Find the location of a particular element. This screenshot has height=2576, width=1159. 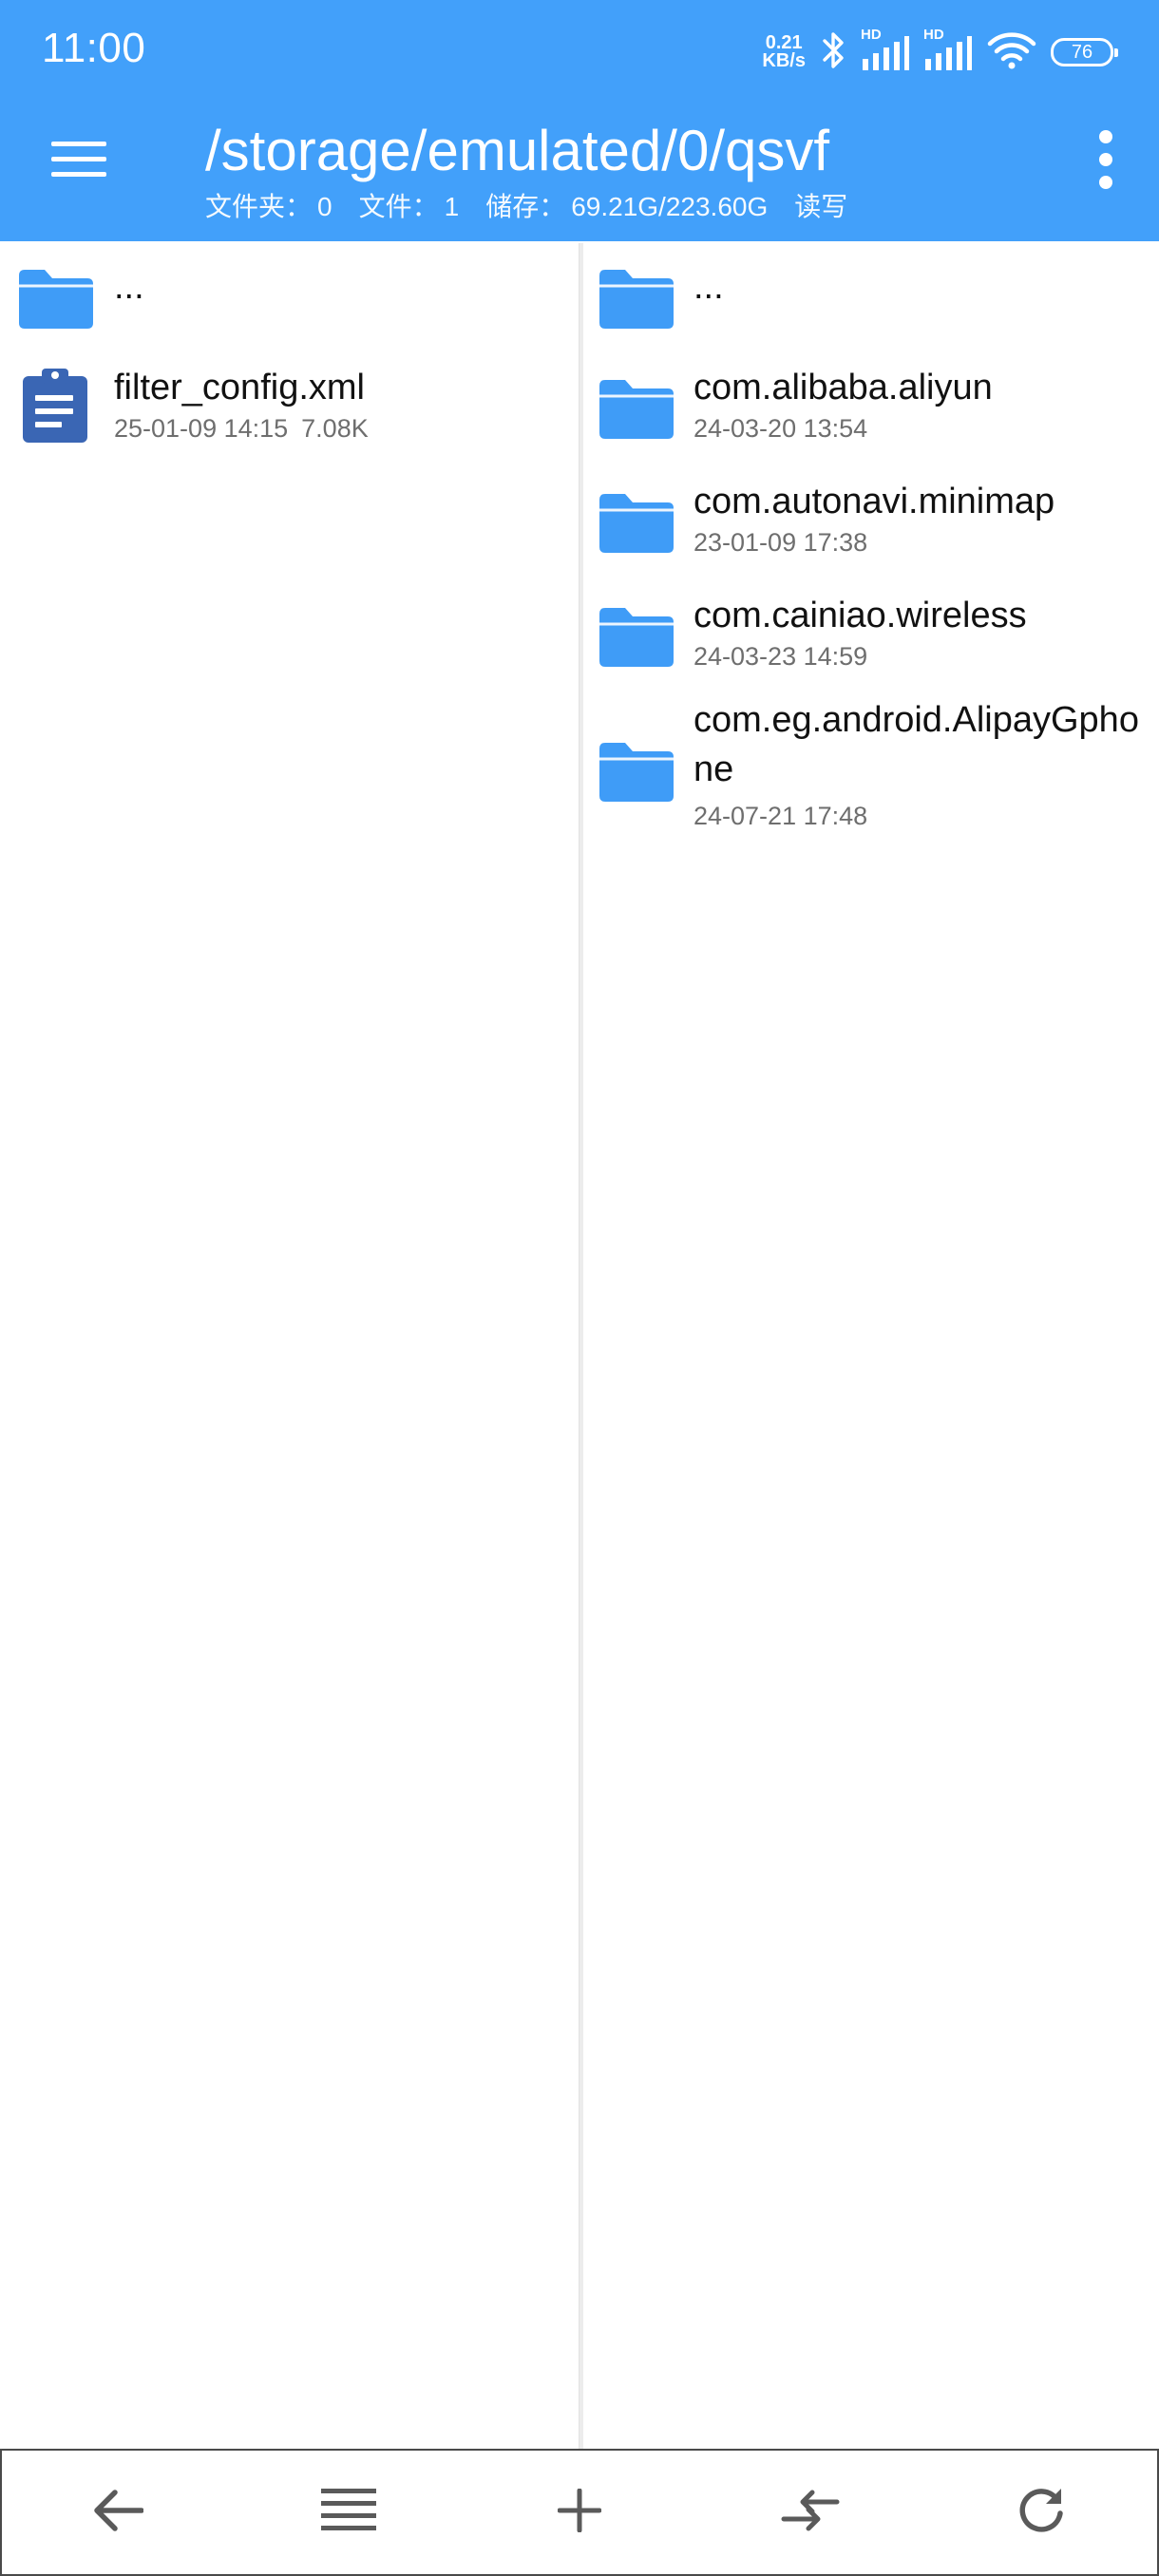

status-time: 11:00 is located at coordinates (94, 48).